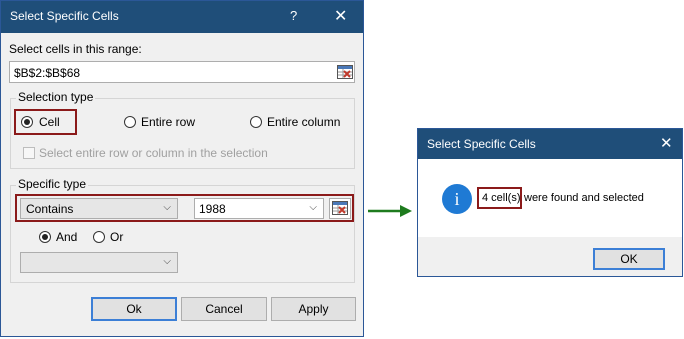 The image size is (684, 339). What do you see at coordinates (304, 122) in the screenshot?
I see `entire-column-radio-label: Entire column` at bounding box center [304, 122].